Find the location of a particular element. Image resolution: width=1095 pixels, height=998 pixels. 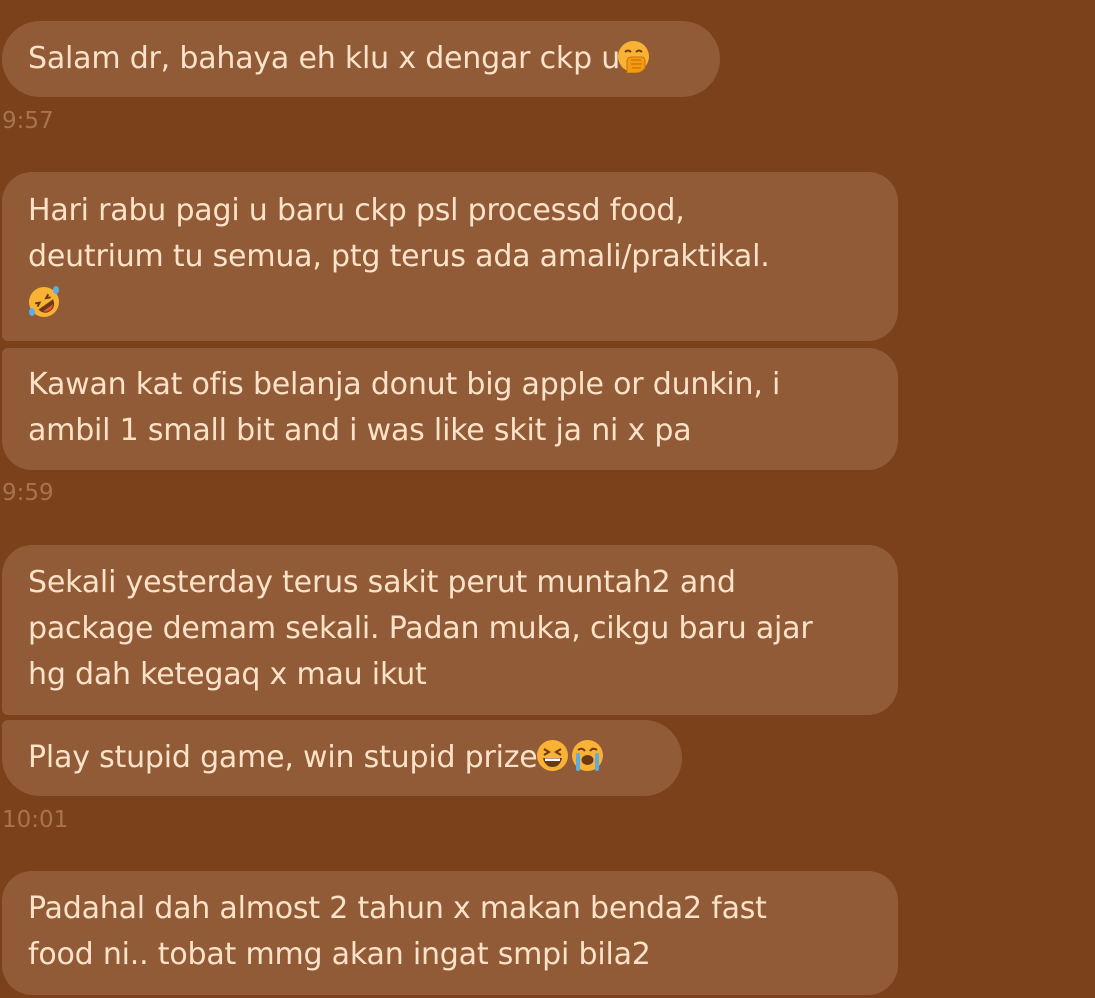

hand-over-mouth-emoji is located at coordinates (633, 56).